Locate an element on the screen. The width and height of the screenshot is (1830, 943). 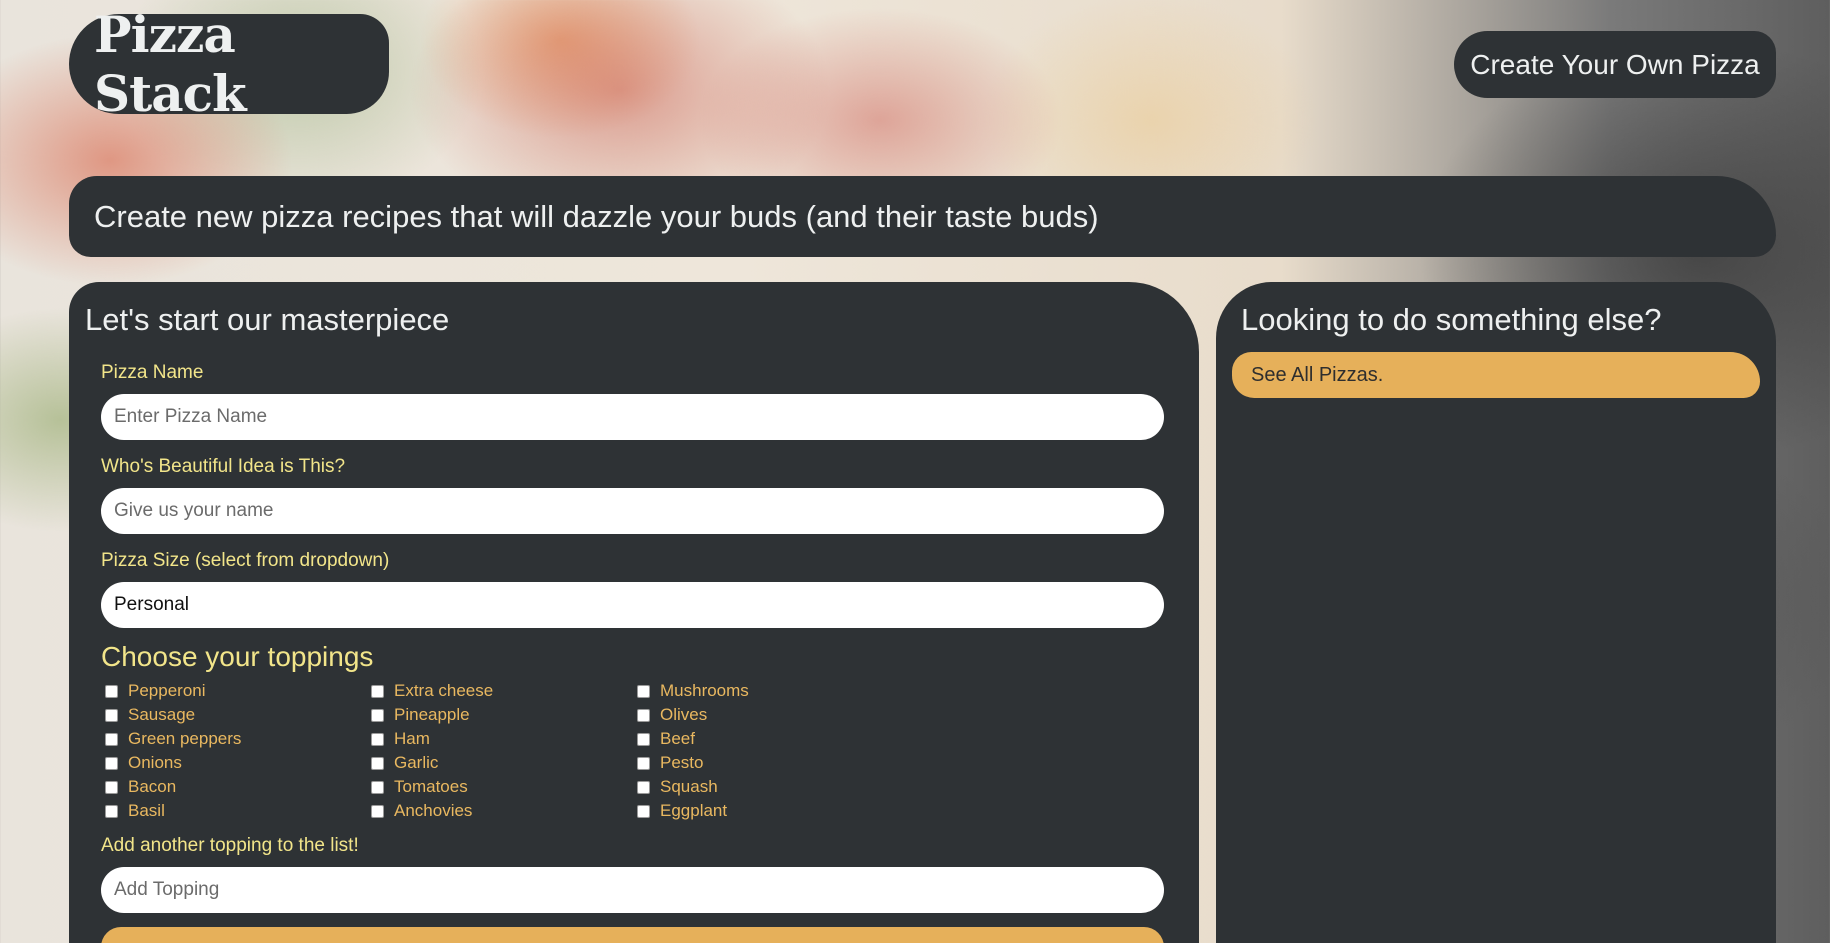
topping-item: Beef is located at coordinates (770, 739).